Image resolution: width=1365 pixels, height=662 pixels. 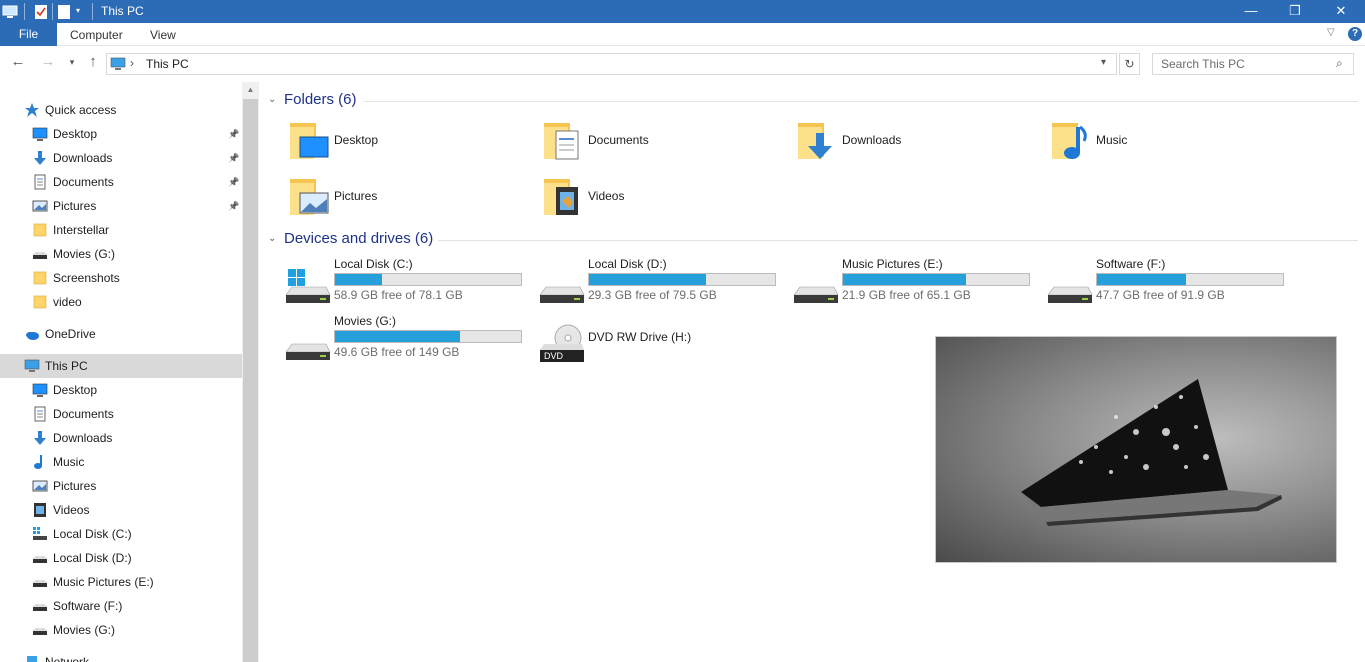 I want to click on sidebar-item-pc-2: Downloads, so click(x=121, y=438).